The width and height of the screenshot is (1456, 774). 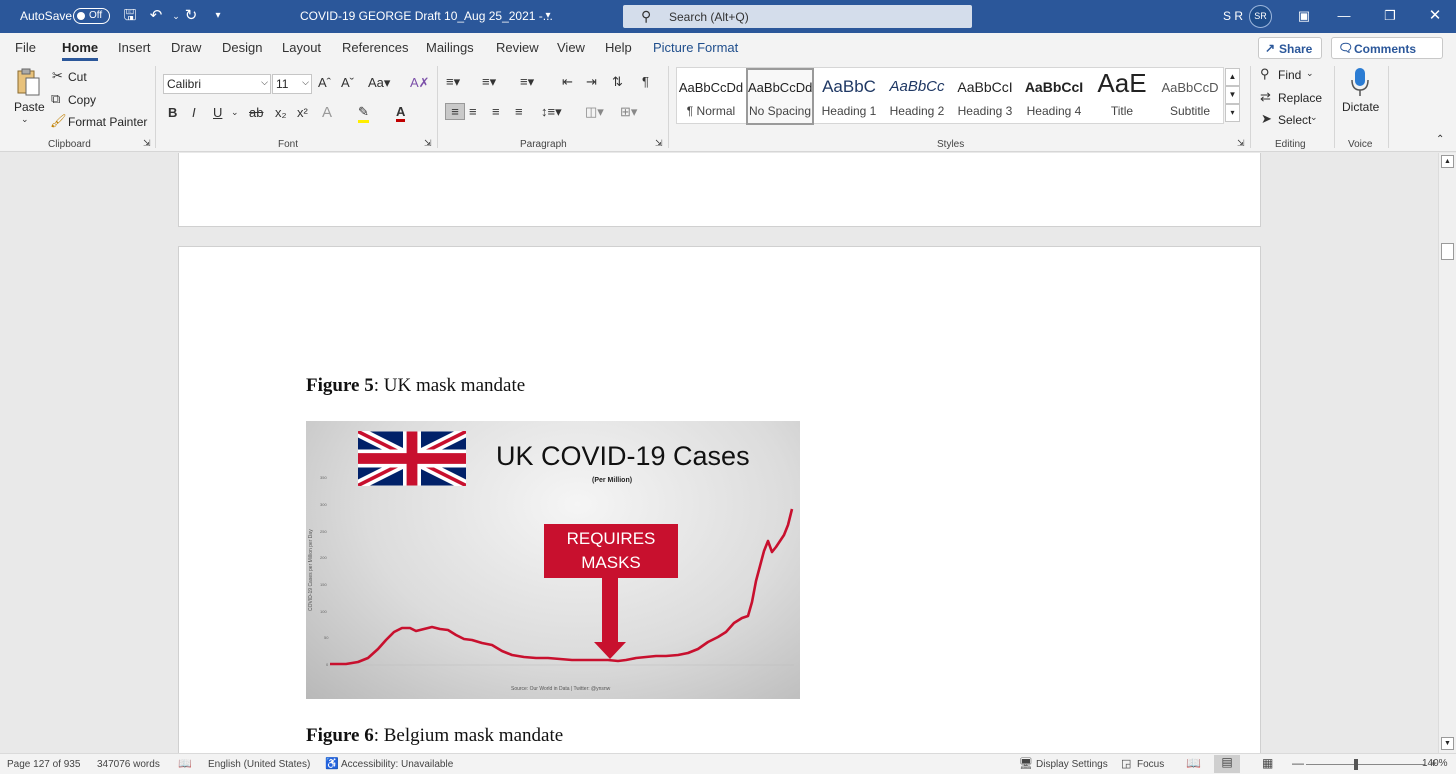 What do you see at coordinates (235, 112) in the screenshot?
I see `underline-dropdown-icon: ⌄` at bounding box center [235, 112].